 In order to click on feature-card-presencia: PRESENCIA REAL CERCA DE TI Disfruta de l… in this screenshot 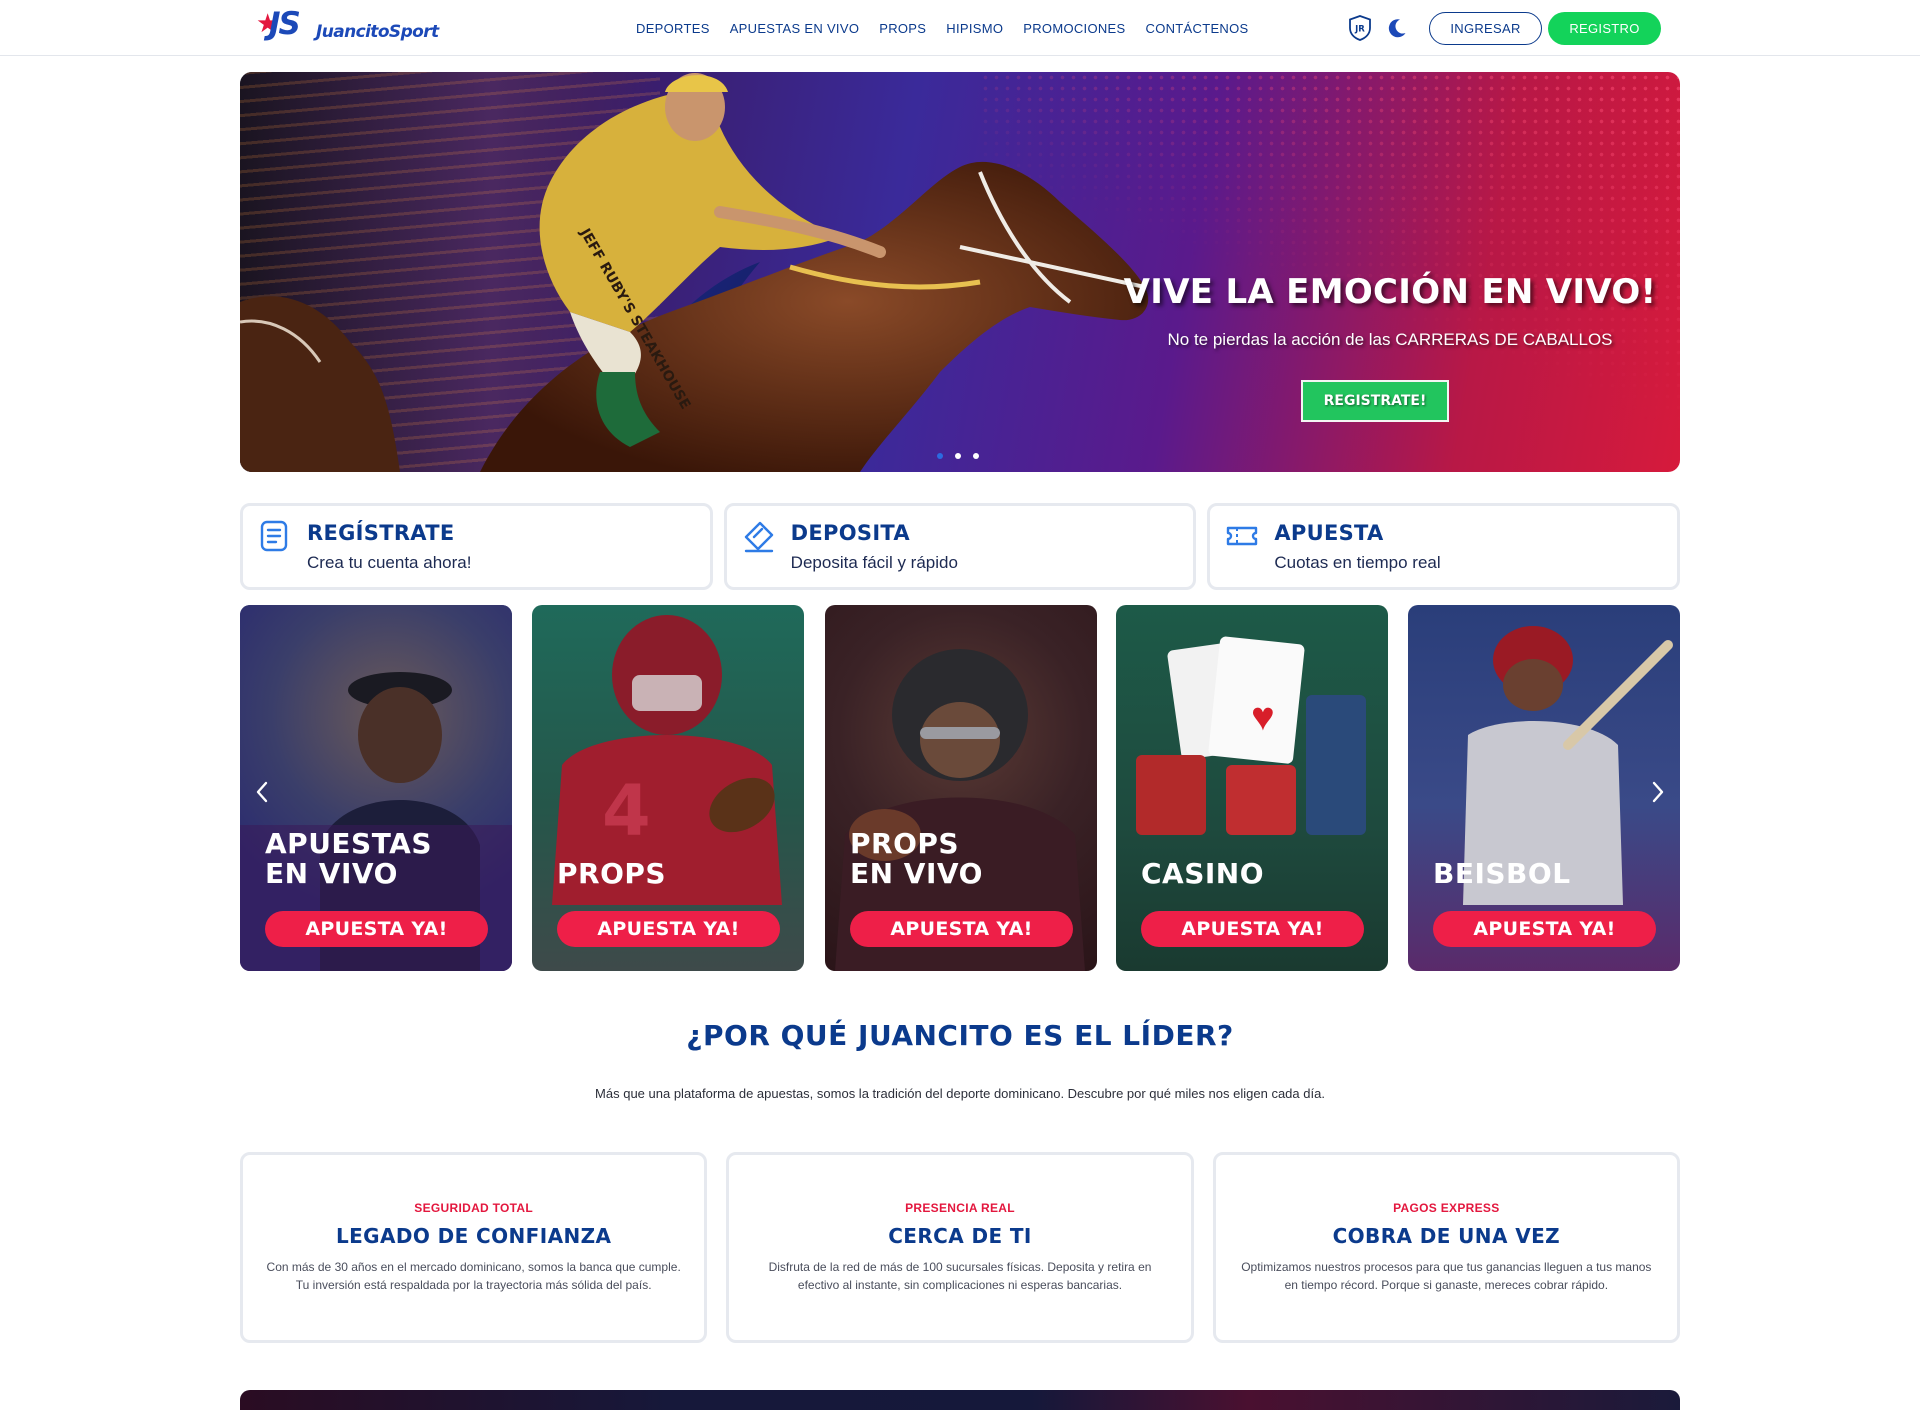, I will do `click(960, 1247)`.